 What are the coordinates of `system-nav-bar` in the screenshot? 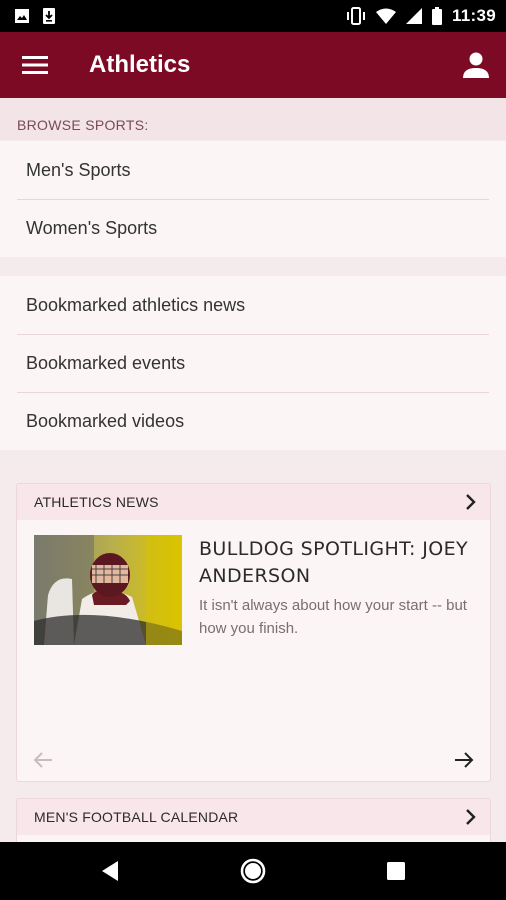 It's located at (253, 871).